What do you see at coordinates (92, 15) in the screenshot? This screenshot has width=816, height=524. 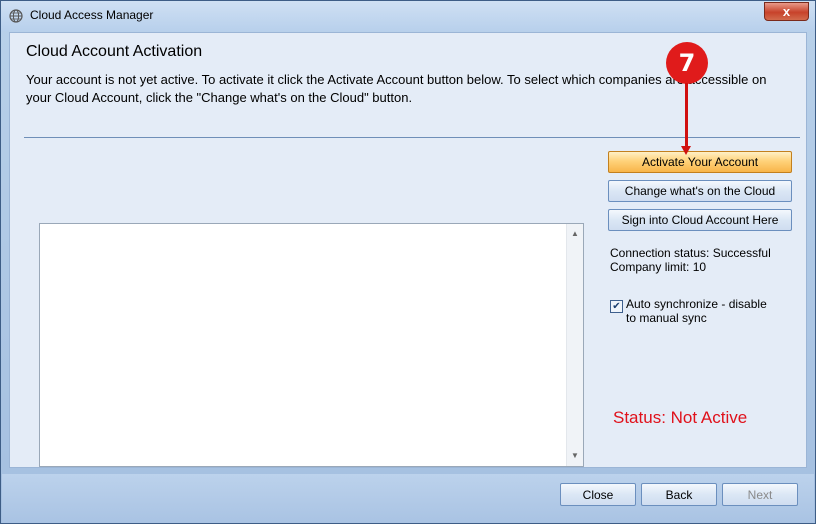 I see `window-title: Cloud Access Manager` at bounding box center [92, 15].